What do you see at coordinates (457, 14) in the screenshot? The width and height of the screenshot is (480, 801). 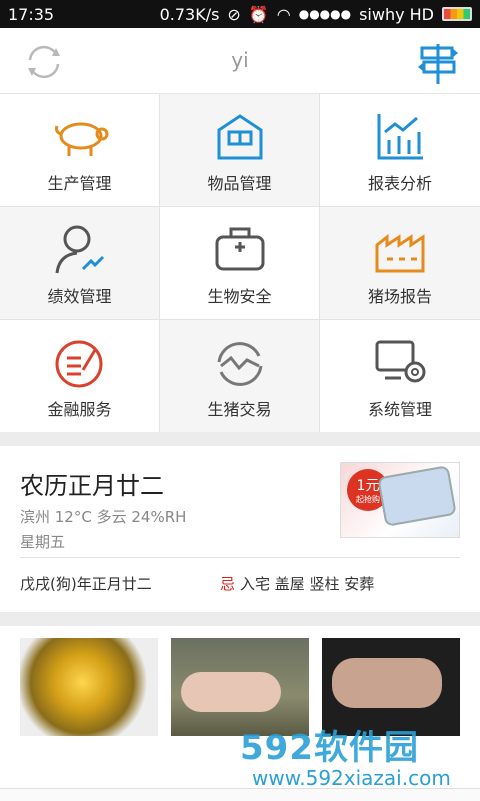 I see `battery-icon` at bounding box center [457, 14].